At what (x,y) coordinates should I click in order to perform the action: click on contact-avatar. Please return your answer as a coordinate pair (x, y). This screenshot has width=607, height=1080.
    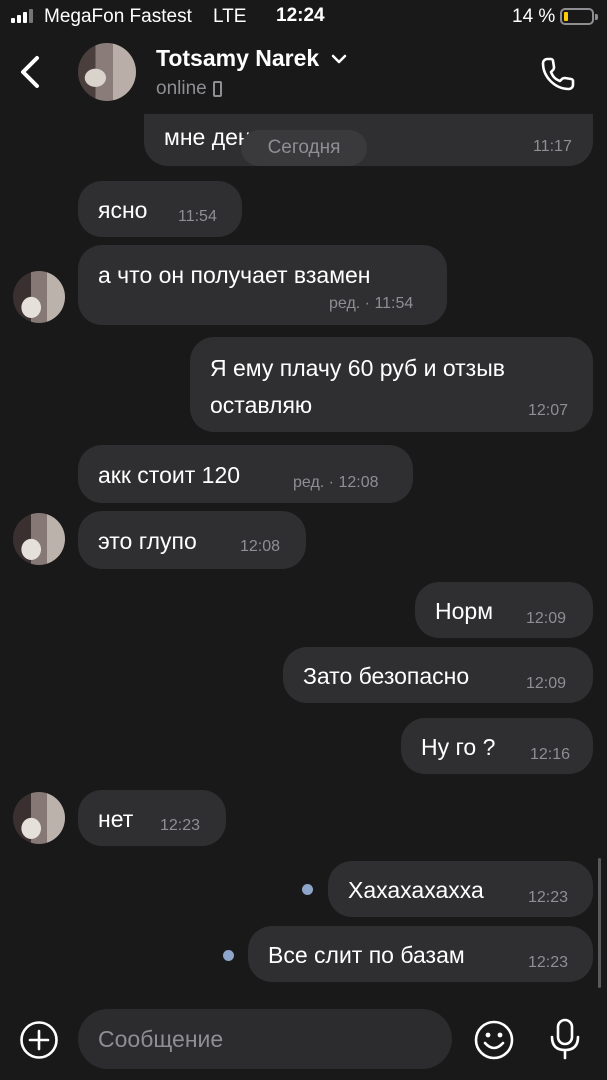
    Looking at the image, I should click on (107, 72).